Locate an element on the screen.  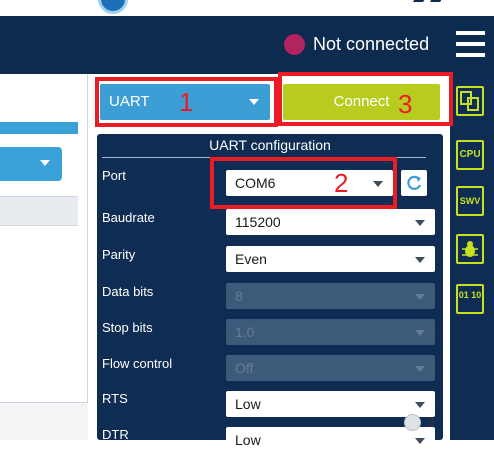
stop-bits-select: 1.0 is located at coordinates (330, 332).